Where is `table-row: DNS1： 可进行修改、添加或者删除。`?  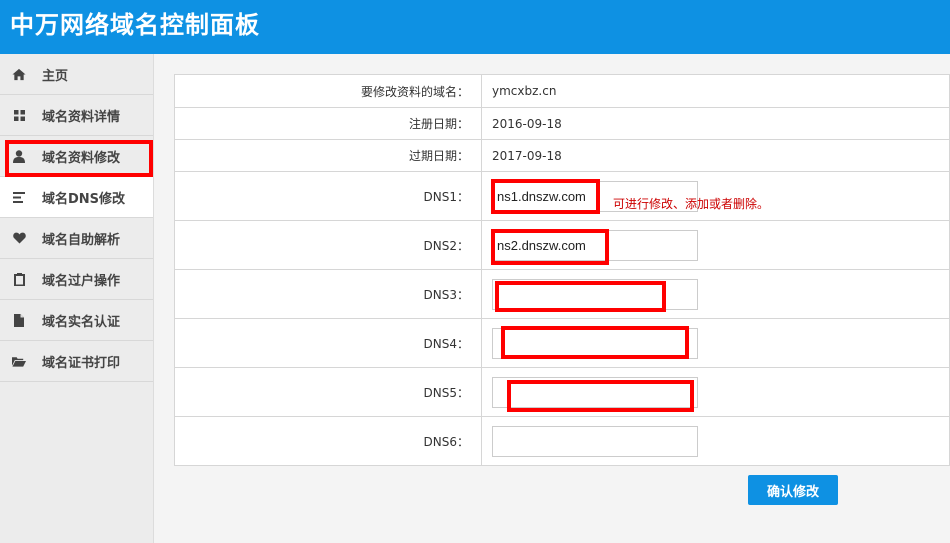 table-row: DNS1： 可进行修改、添加或者删除。 is located at coordinates (562, 196).